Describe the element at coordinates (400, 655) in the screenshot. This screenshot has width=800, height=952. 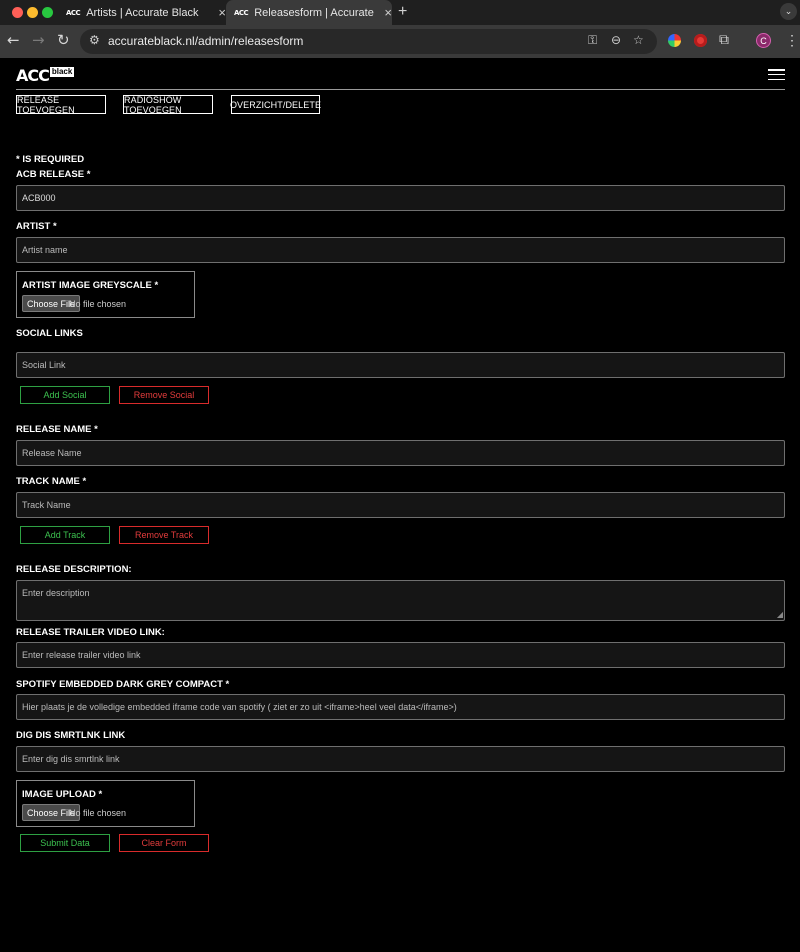
I see `trailer-link-input: Enter release trailer video link` at that location.